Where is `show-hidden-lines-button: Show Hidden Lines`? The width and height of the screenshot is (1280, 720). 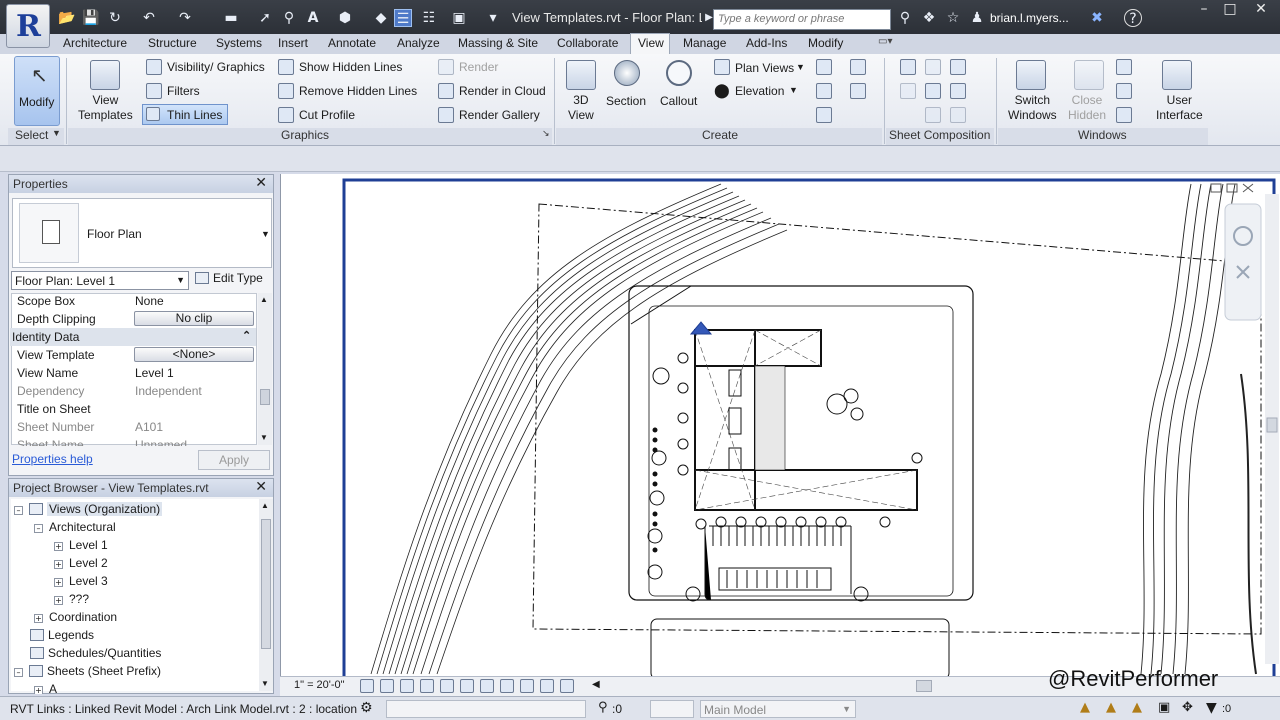
show-hidden-lines-button: Show Hidden Lines is located at coordinates (350, 67).